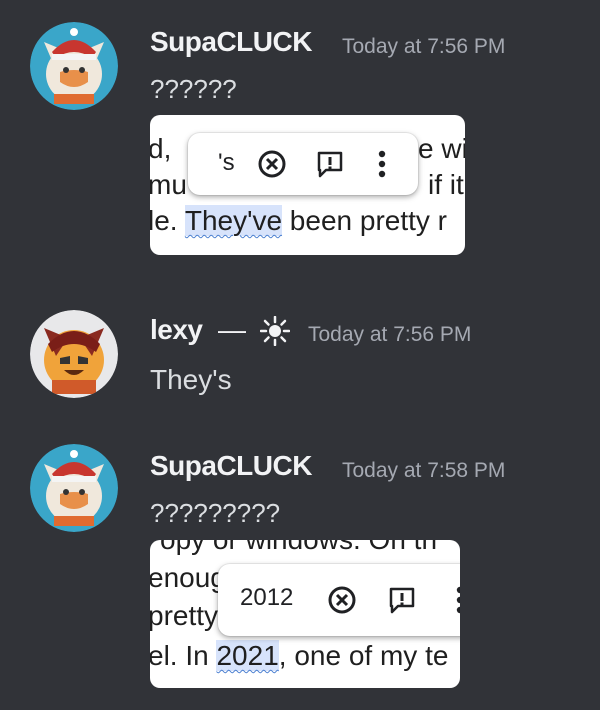 Image resolution: width=600 pixels, height=710 pixels. I want to click on attachment-line: mu, so click(168, 184).